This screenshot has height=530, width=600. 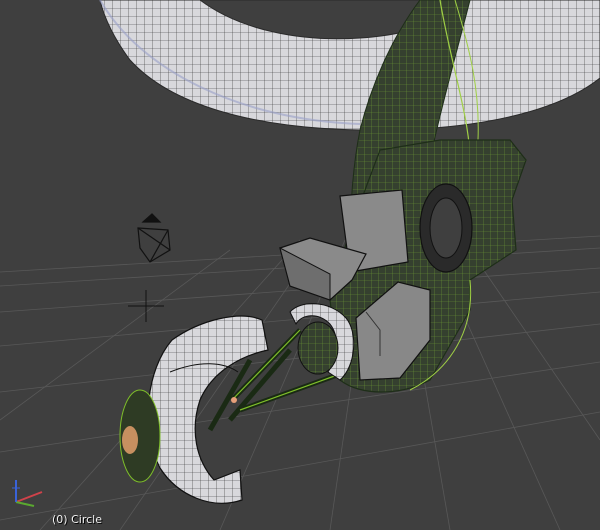 I want to click on active-object-label: (0) Circle, so click(x=77, y=519).